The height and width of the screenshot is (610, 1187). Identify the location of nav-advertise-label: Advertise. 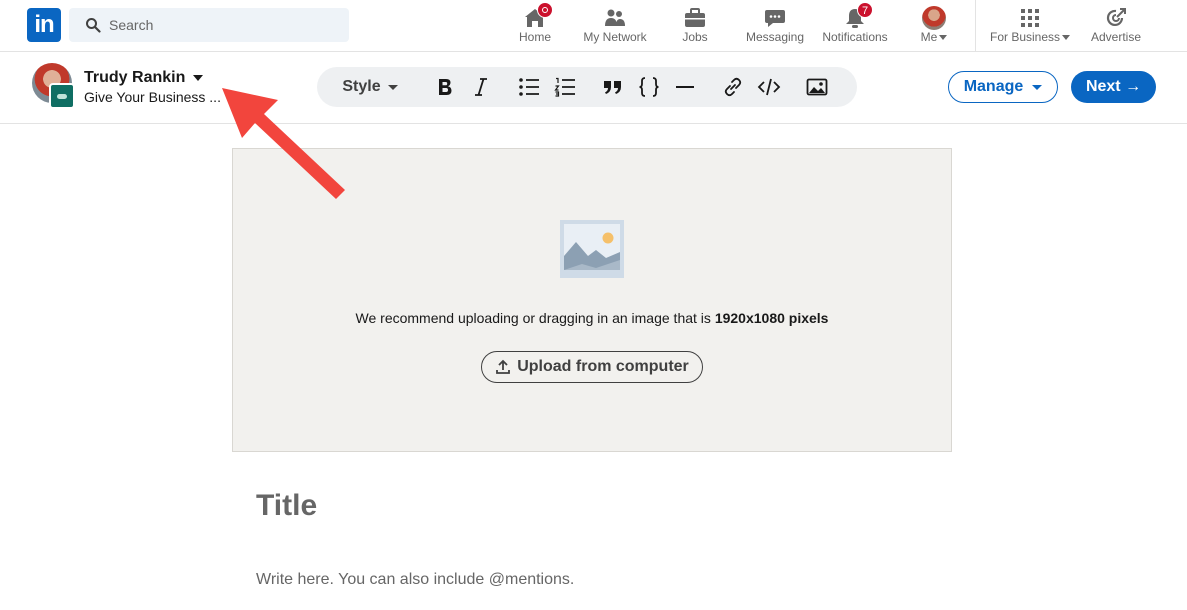
(1116, 37).